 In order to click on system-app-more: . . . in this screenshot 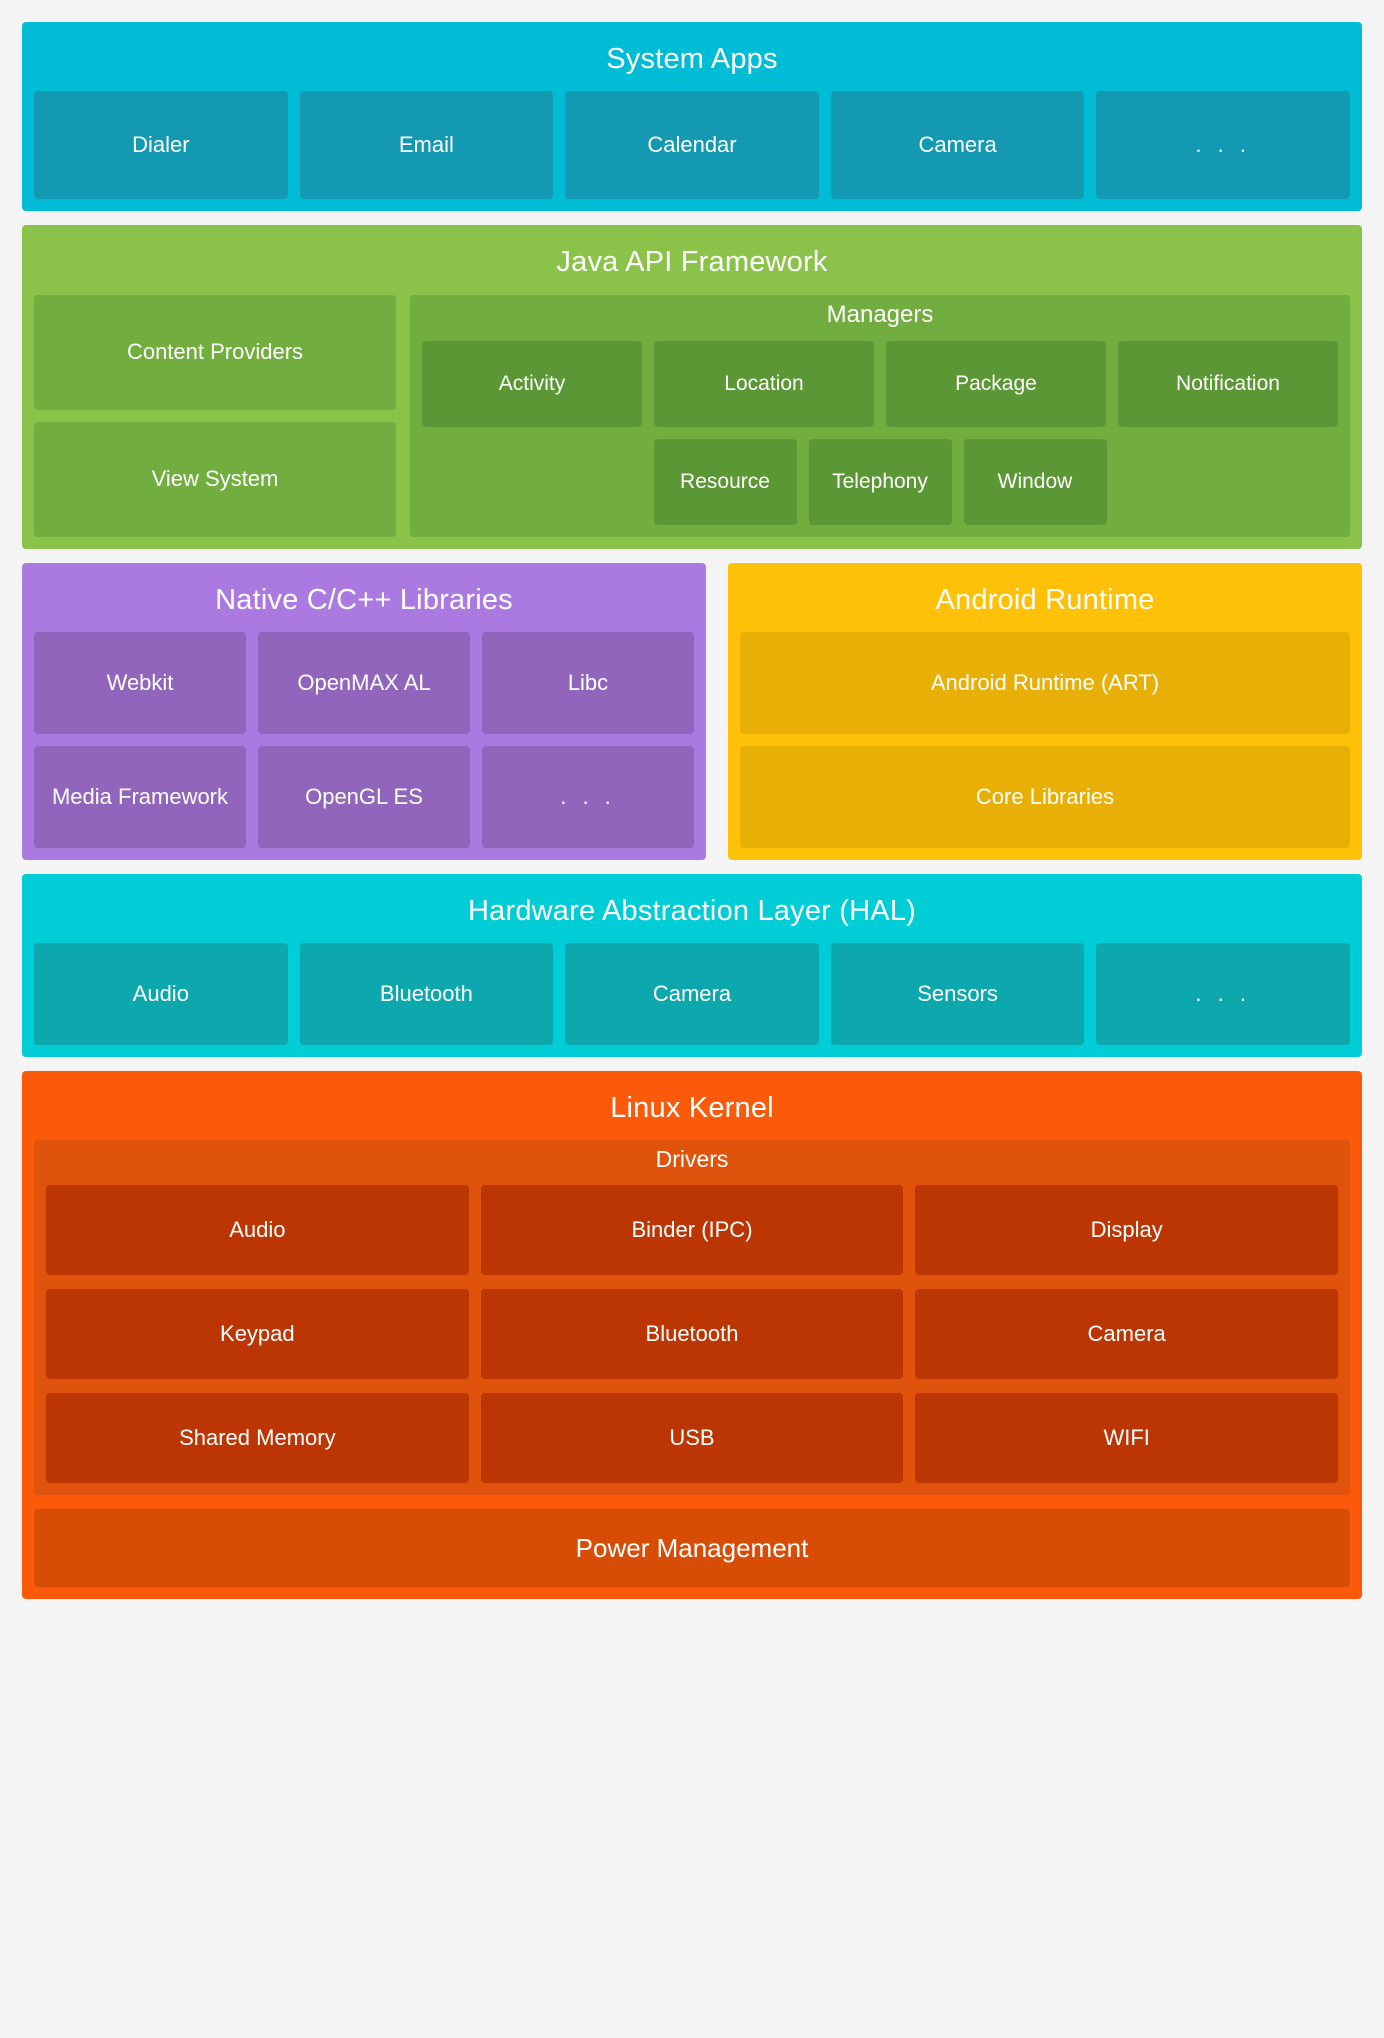, I will do `click(1223, 145)`.